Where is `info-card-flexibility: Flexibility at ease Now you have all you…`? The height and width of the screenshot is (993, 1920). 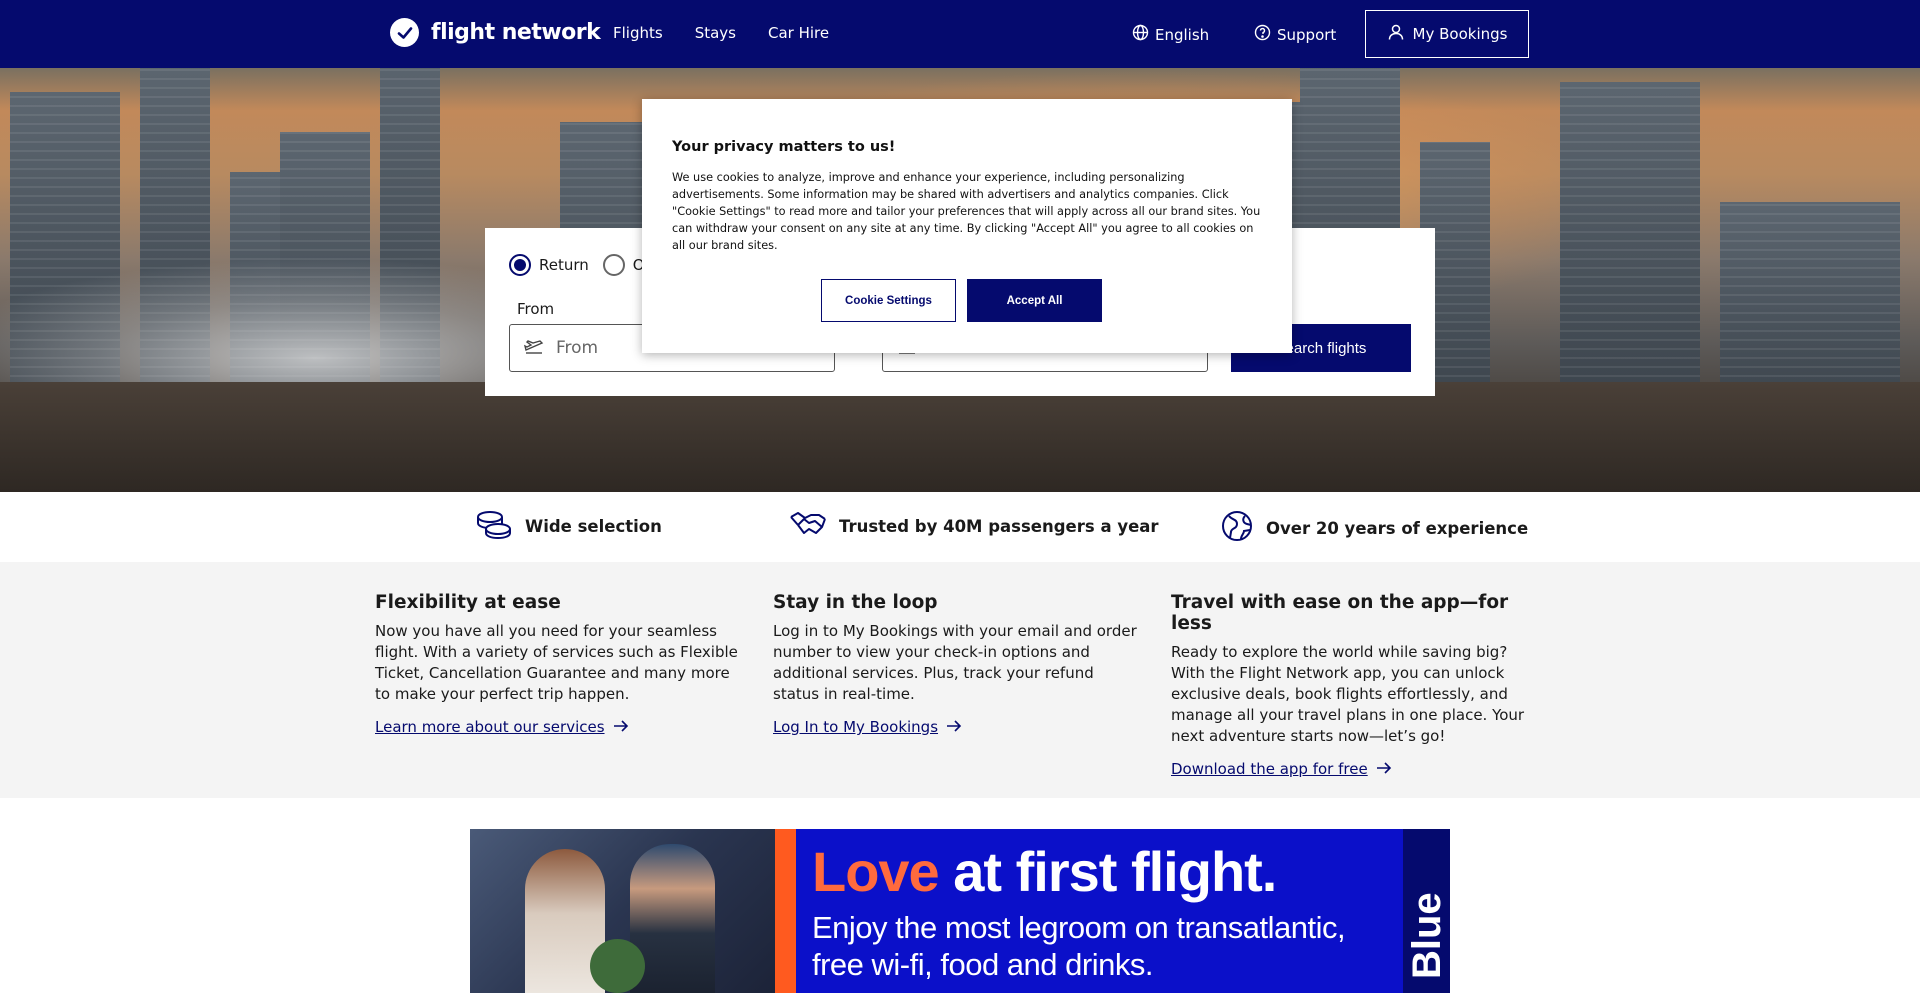
info-card-flexibility: Flexibility at ease Now you have all you… is located at coordinates (560, 664).